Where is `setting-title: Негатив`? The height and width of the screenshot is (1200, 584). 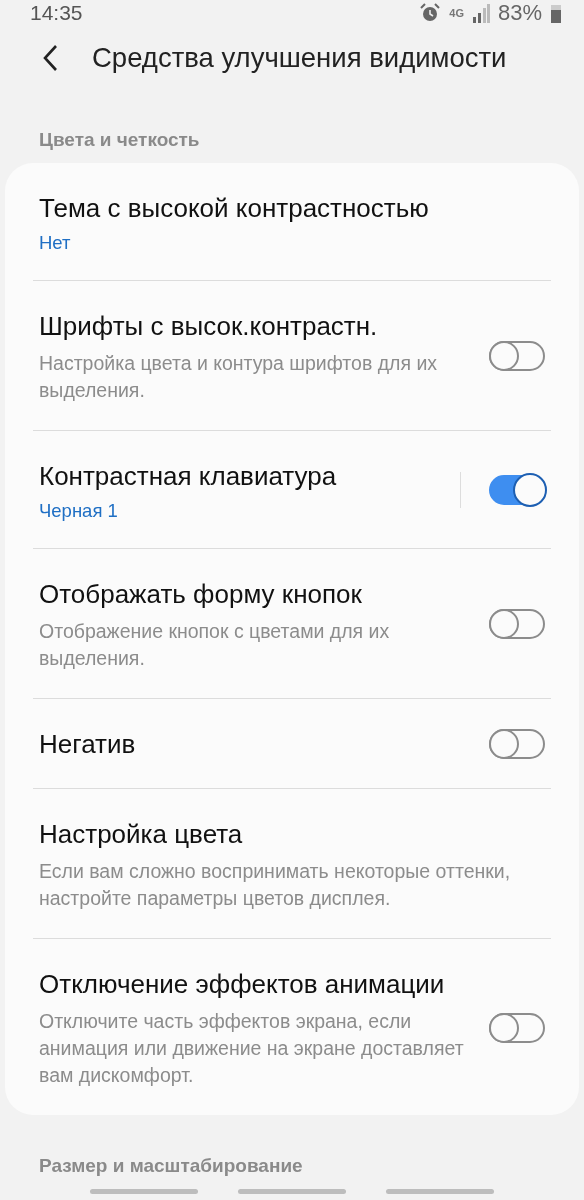 setting-title: Негатив is located at coordinates (88, 744).